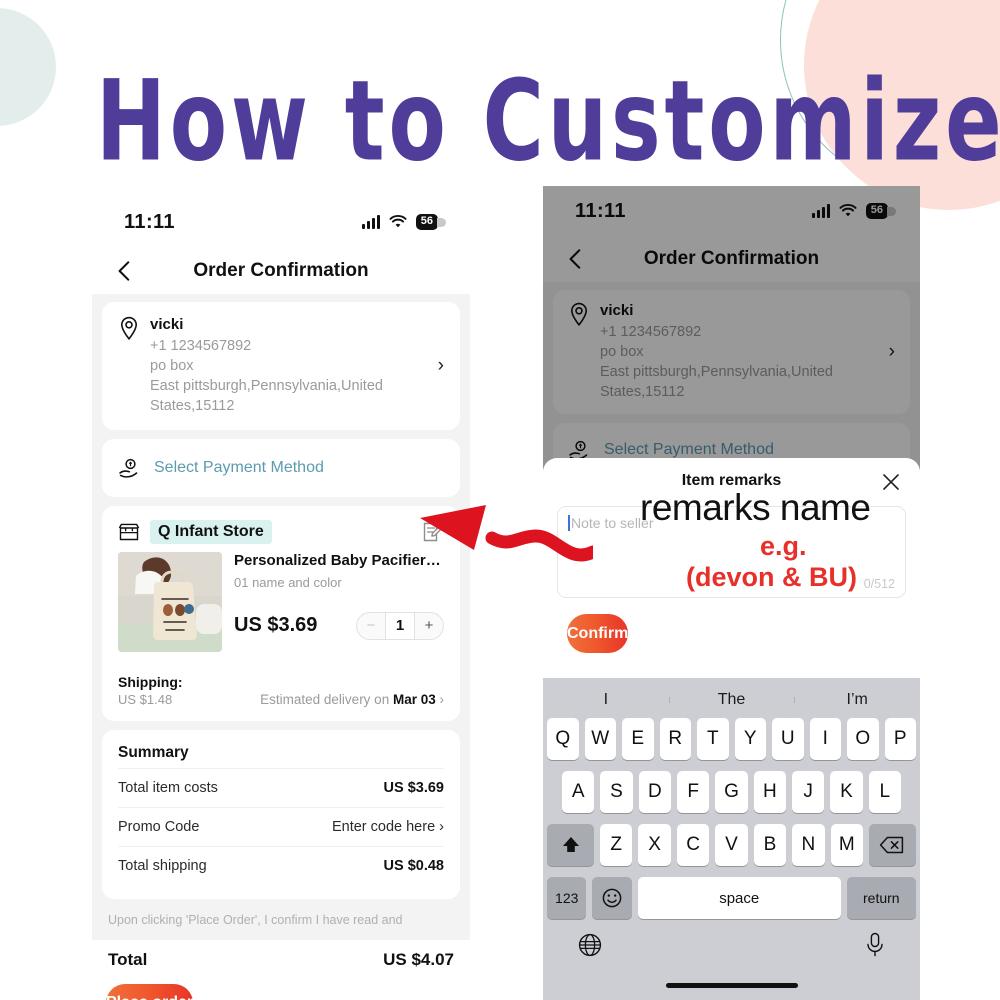  Describe the element at coordinates (731, 211) in the screenshot. I see `status-bar: 11:11 56` at that location.